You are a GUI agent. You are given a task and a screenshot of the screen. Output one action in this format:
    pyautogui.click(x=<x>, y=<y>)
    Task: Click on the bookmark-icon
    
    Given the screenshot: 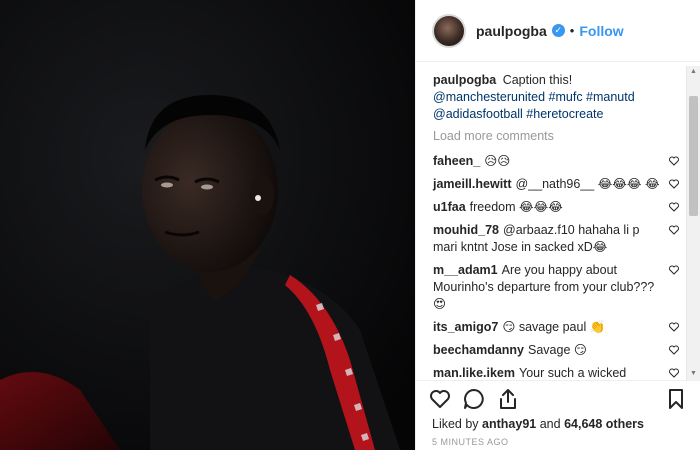 What is the action you would take?
    pyautogui.click(x=676, y=399)
    